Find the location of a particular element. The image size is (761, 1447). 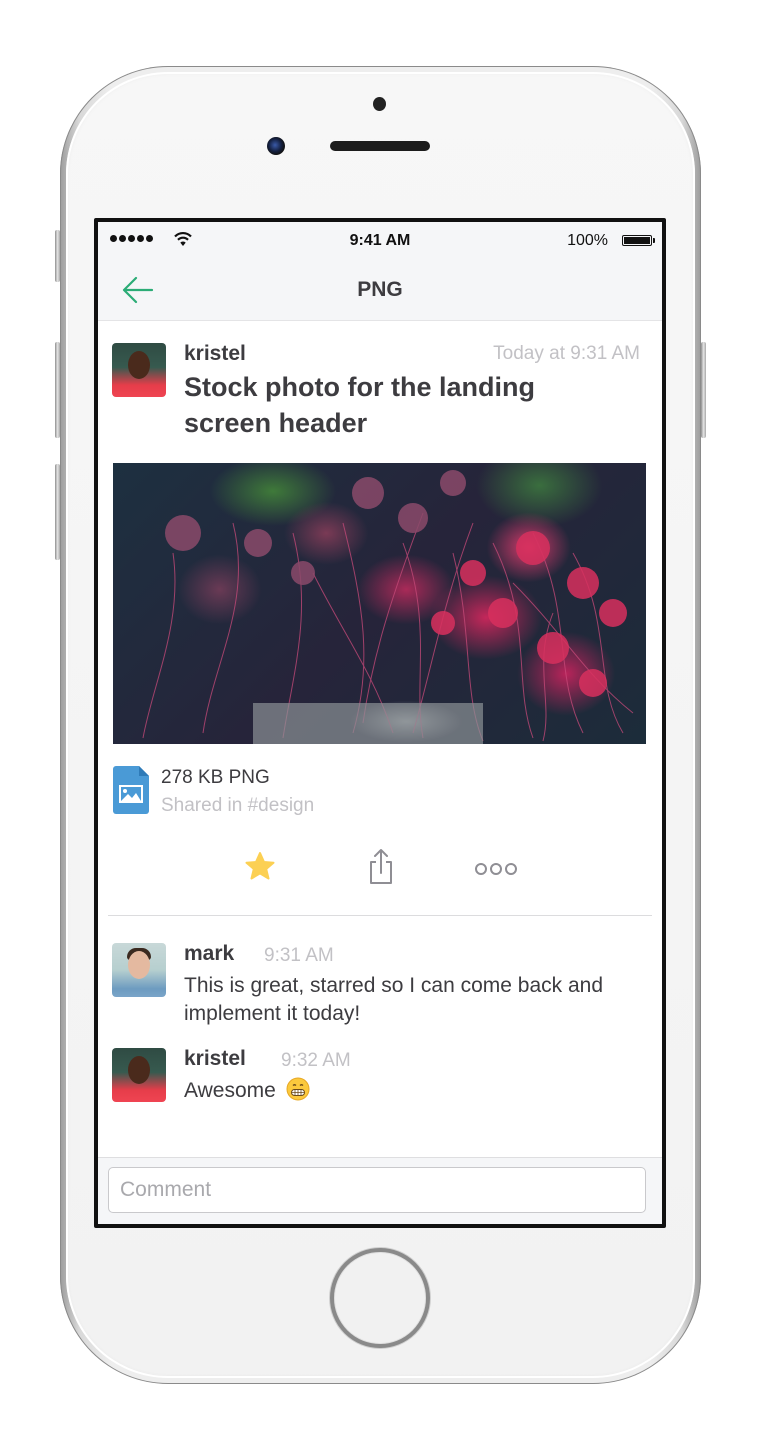

beets-photo is located at coordinates (388, 607).